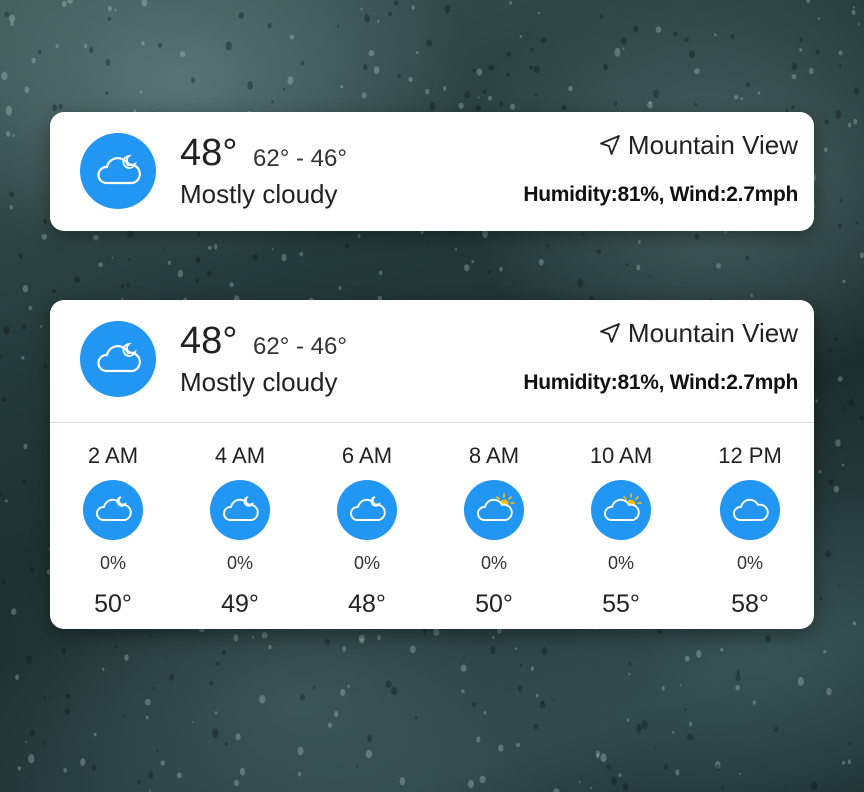  Describe the element at coordinates (240, 455) in the screenshot. I see `hour-time: 4 AM` at that location.